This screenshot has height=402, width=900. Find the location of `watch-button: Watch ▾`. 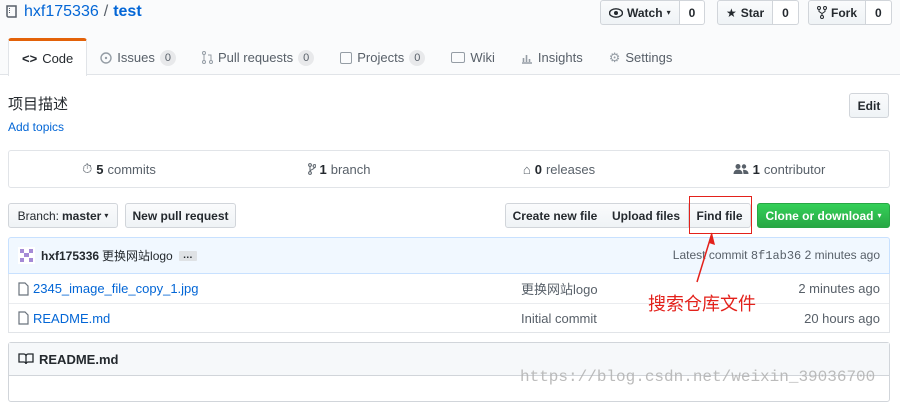

watch-button: Watch ▾ is located at coordinates (640, 12).